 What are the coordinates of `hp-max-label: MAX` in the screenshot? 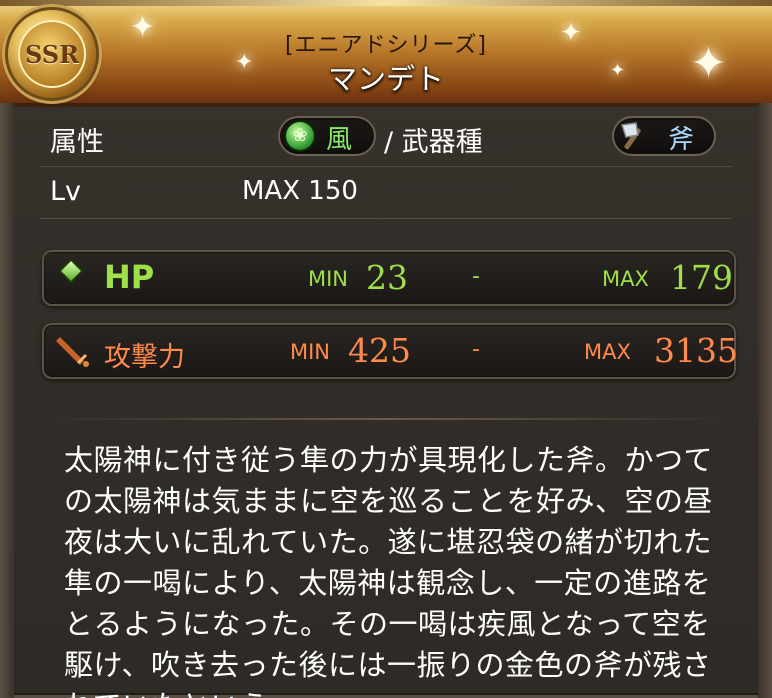 It's located at (625, 279).